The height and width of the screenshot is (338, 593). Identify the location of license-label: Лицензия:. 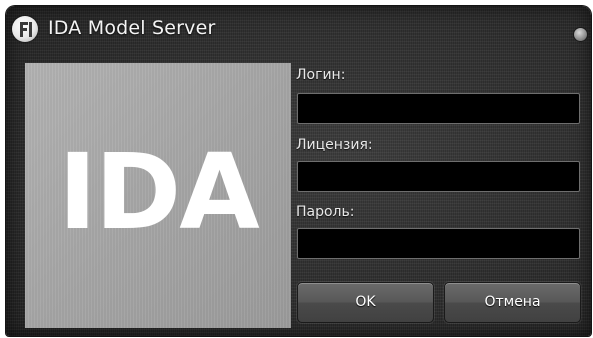
(334, 145).